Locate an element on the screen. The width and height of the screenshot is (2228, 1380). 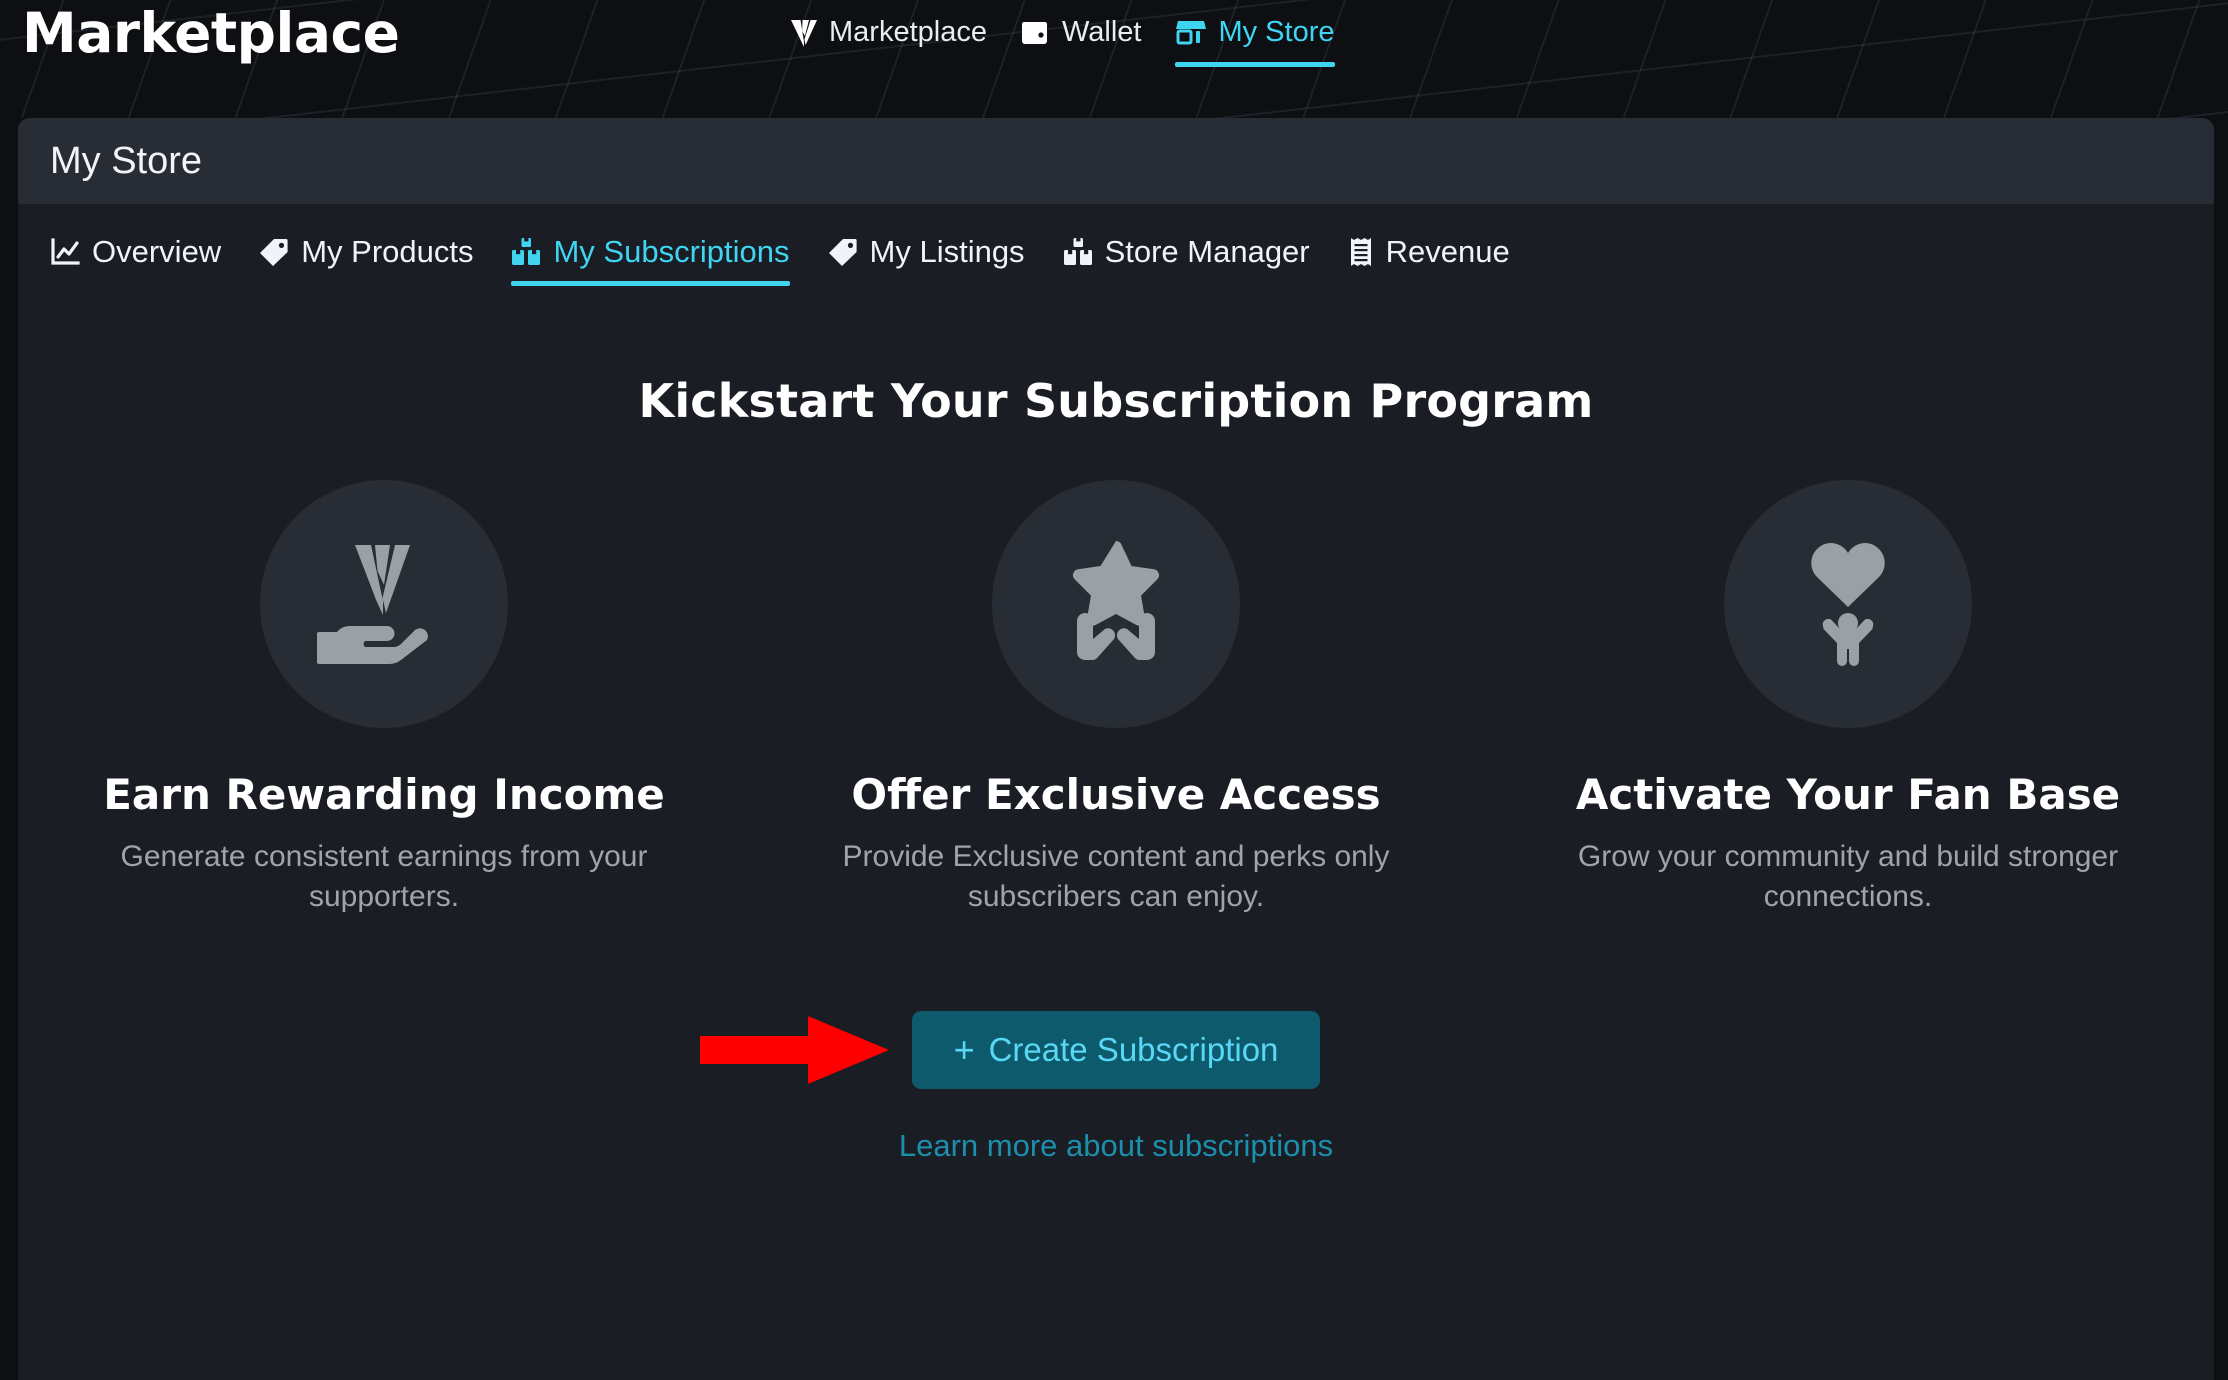
tab-my-listings: My Listings is located at coordinates (926, 260).